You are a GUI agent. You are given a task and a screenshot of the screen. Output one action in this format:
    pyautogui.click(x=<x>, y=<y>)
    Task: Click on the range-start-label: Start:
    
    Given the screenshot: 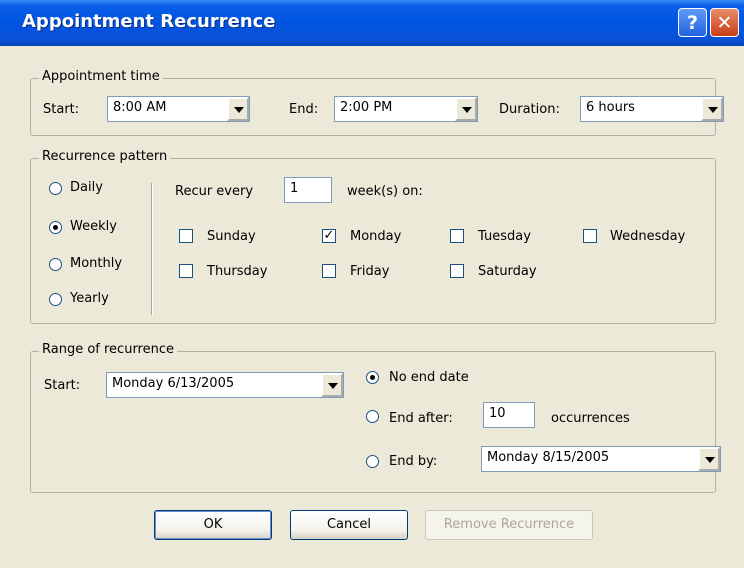 What is the action you would take?
    pyautogui.click(x=62, y=385)
    